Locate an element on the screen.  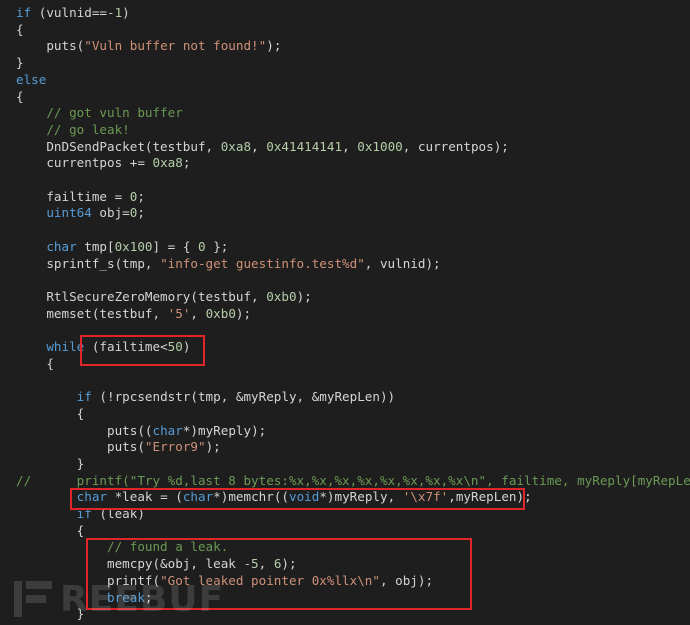
code-line: puts("Error9"); is located at coordinates (118, 447).